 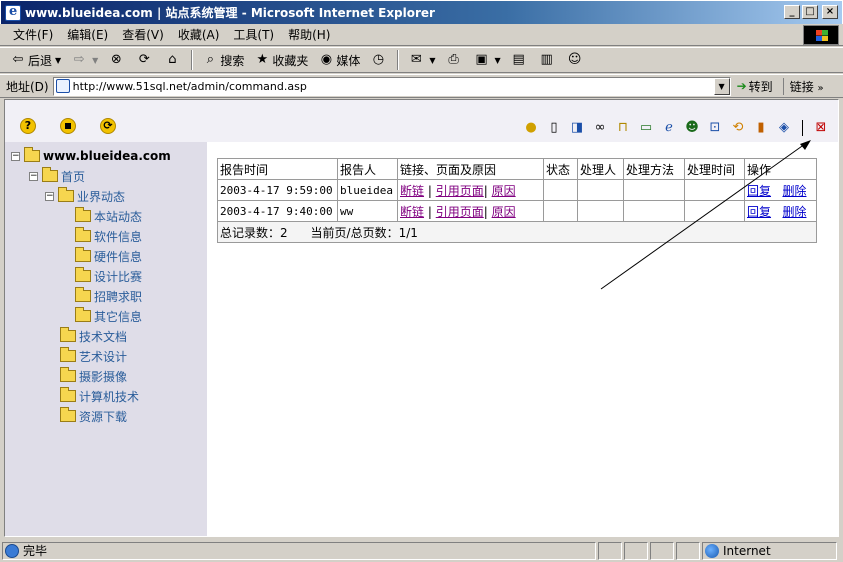 I want to click on menu-tools: 工具(T), so click(x=253, y=35).